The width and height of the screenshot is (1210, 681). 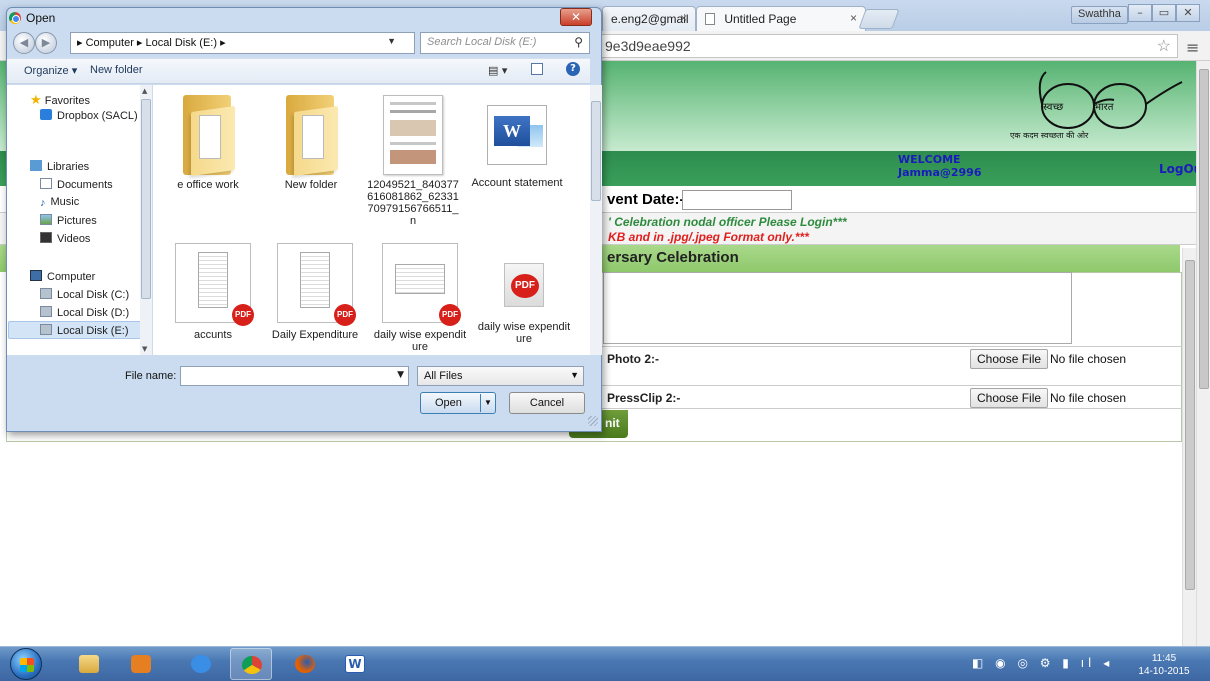 I want to click on start-button, so click(x=26, y=664).